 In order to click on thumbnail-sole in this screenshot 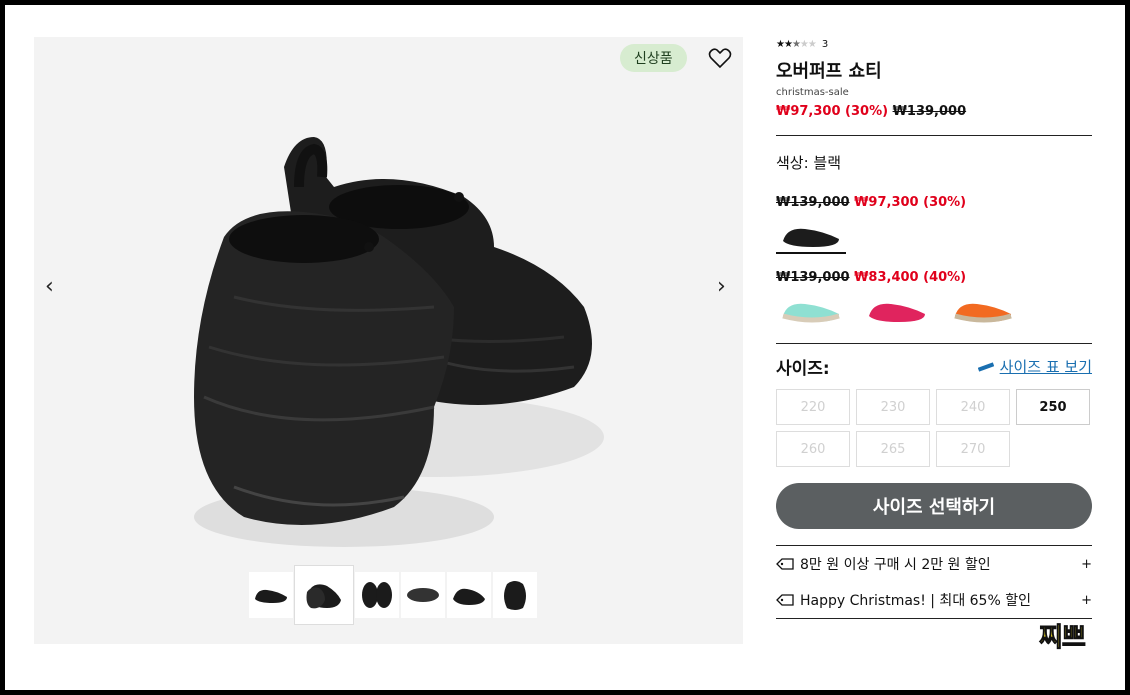, I will do `click(423, 595)`.